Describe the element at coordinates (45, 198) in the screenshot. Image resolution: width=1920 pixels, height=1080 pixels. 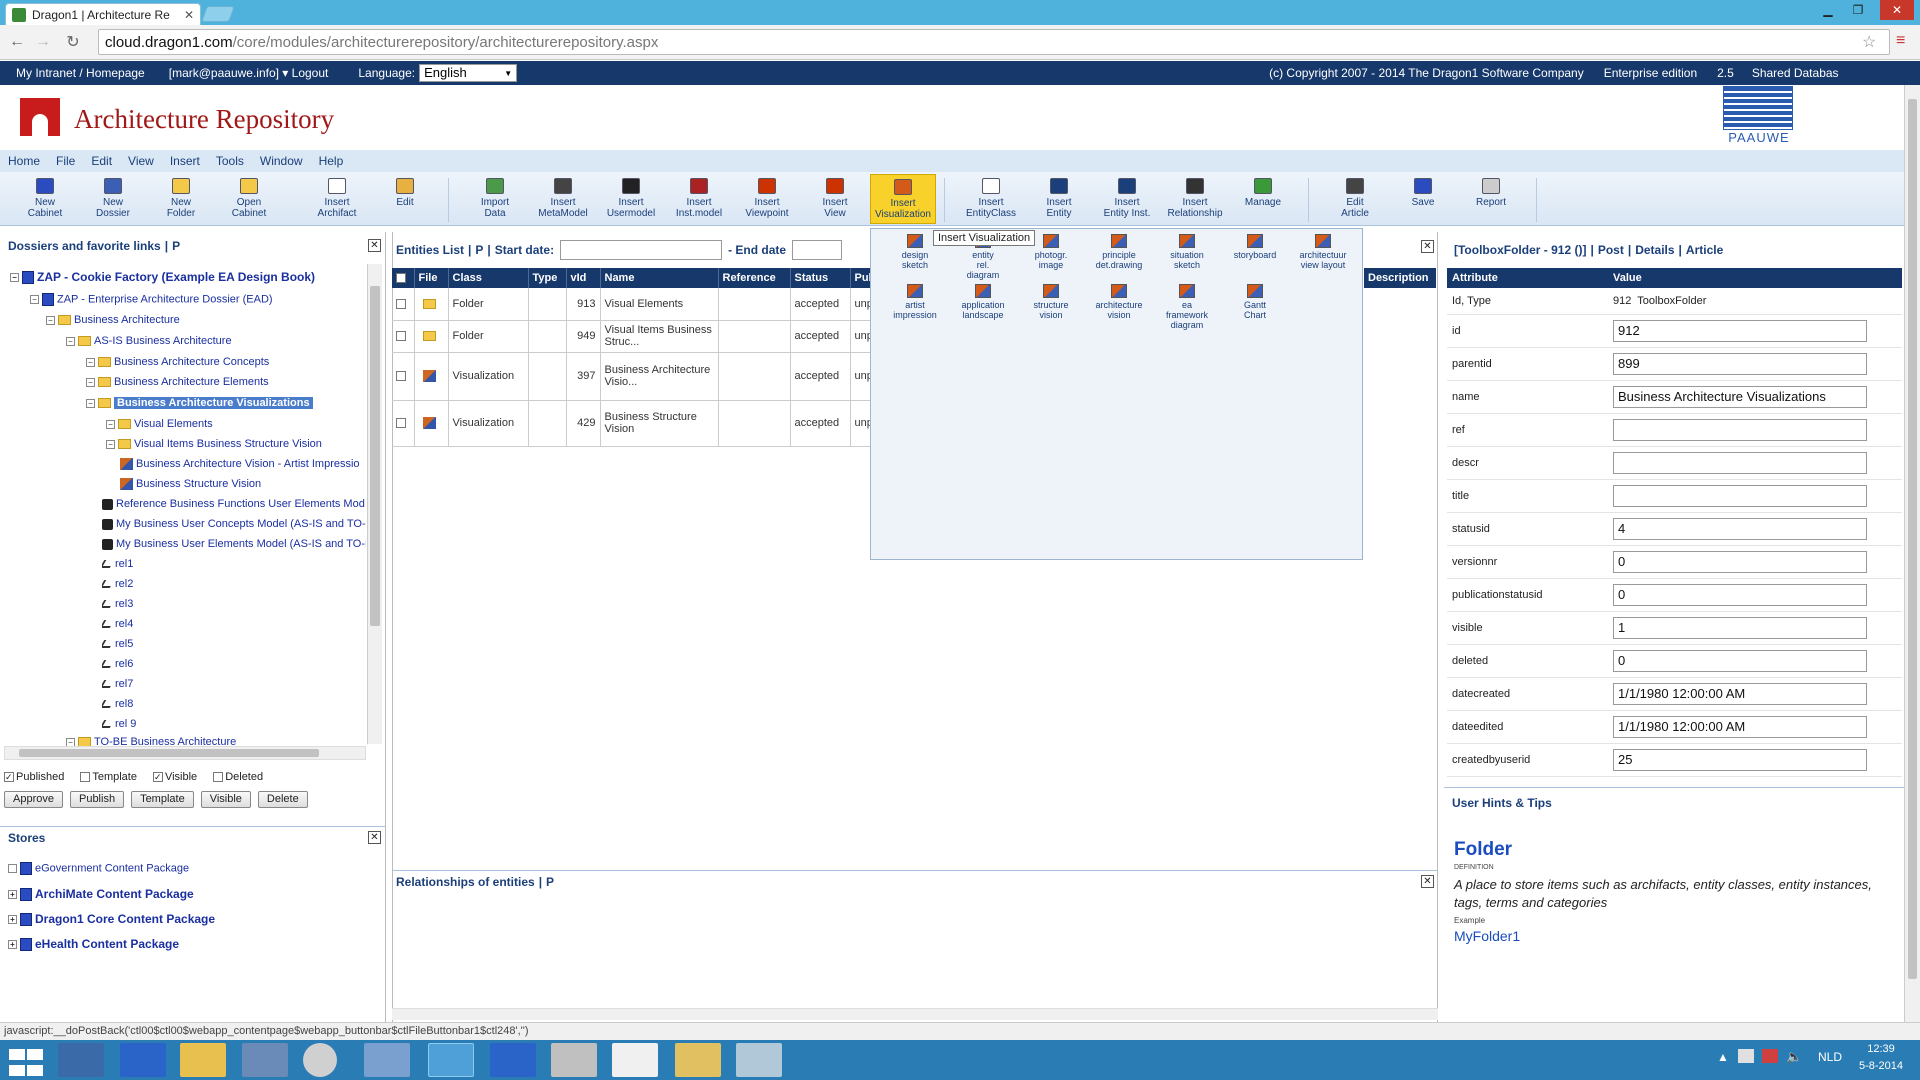
I see `new-cabinet-button: New Cabinet` at that location.